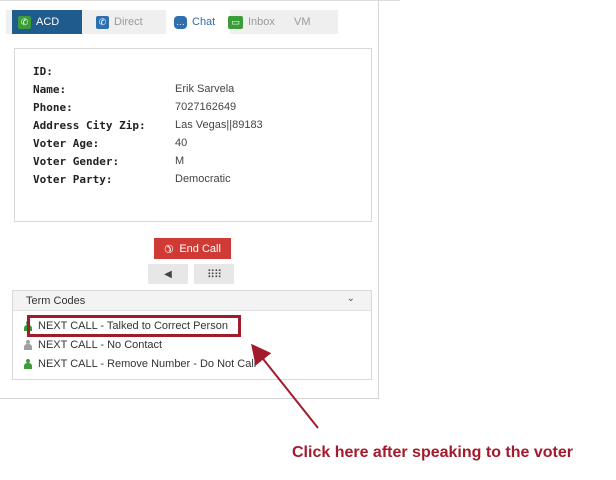 The width and height of the screenshot is (616, 480). What do you see at coordinates (432, 452) in the screenshot?
I see `callout-text: Click here after speaking to the voter` at bounding box center [432, 452].